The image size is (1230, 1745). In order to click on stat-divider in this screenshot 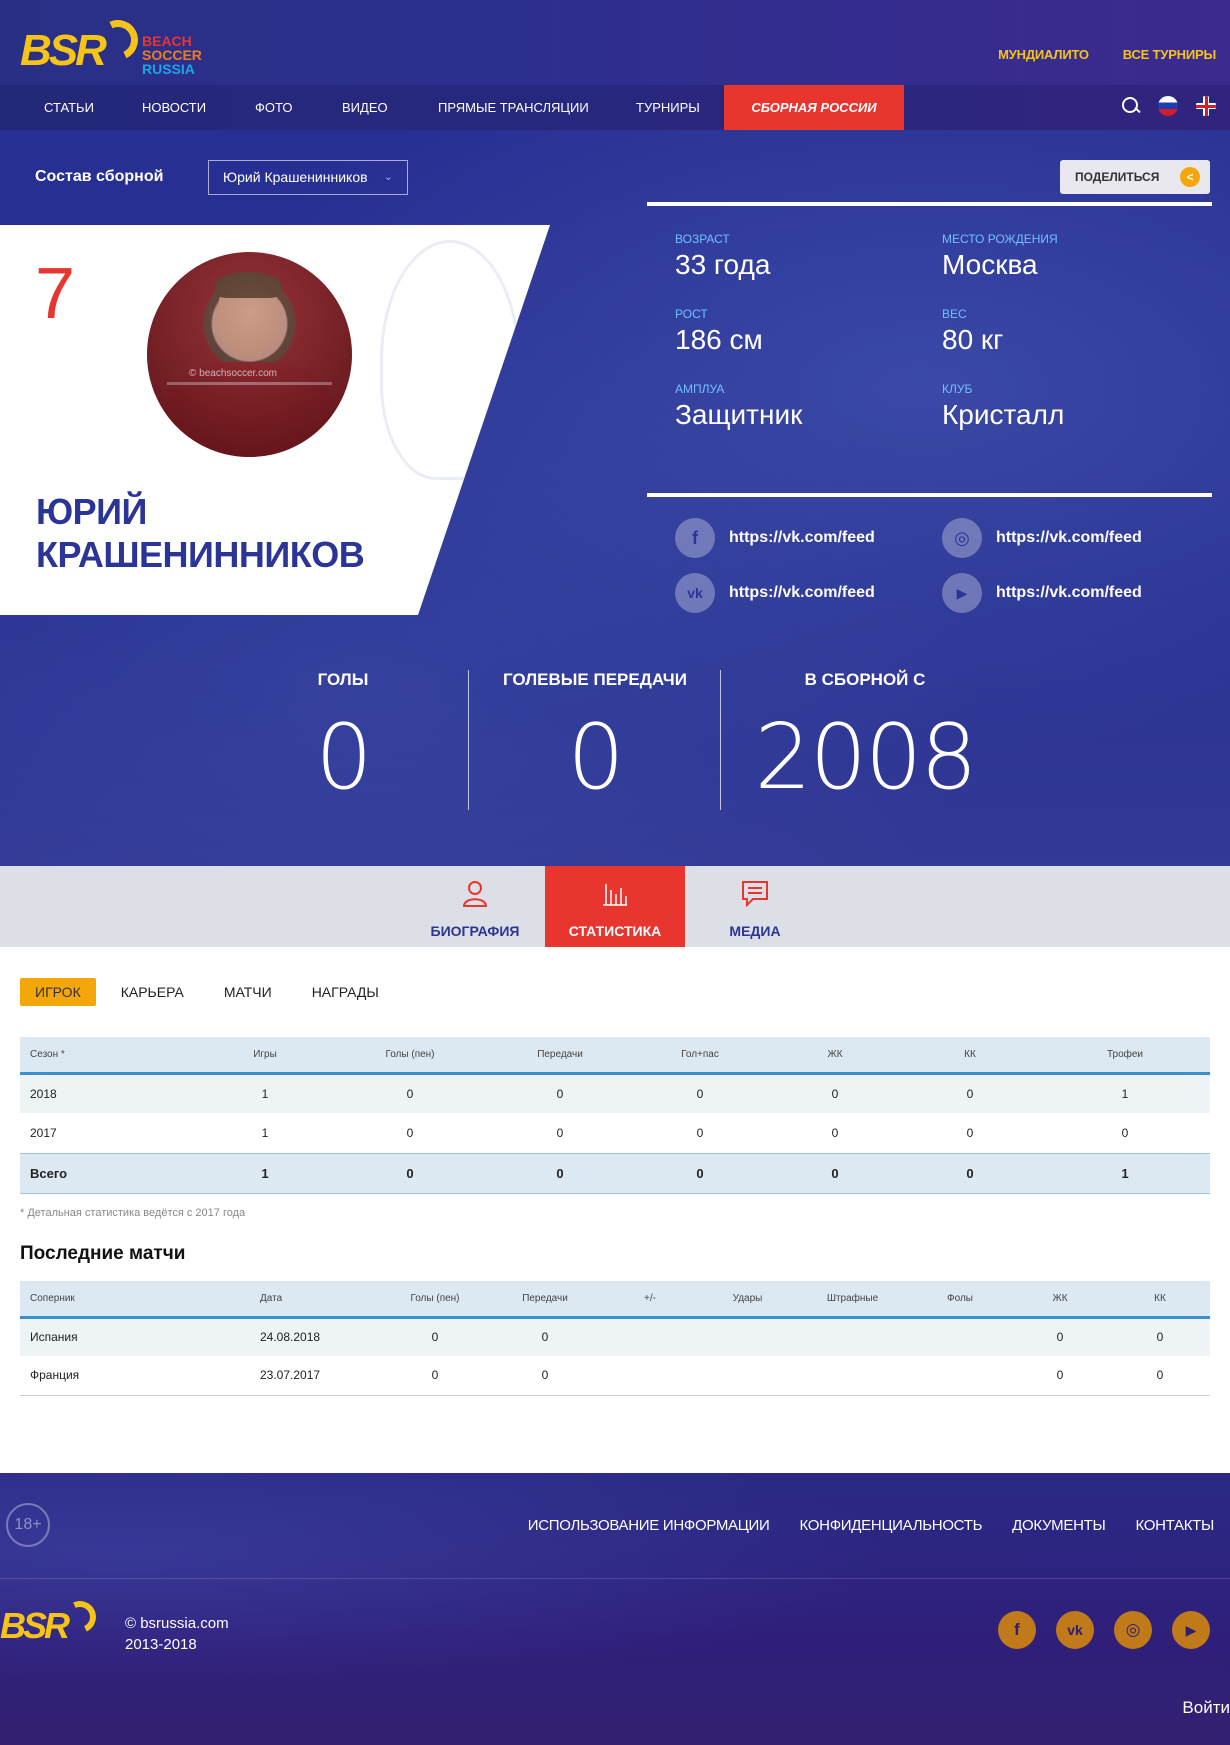, I will do `click(720, 740)`.